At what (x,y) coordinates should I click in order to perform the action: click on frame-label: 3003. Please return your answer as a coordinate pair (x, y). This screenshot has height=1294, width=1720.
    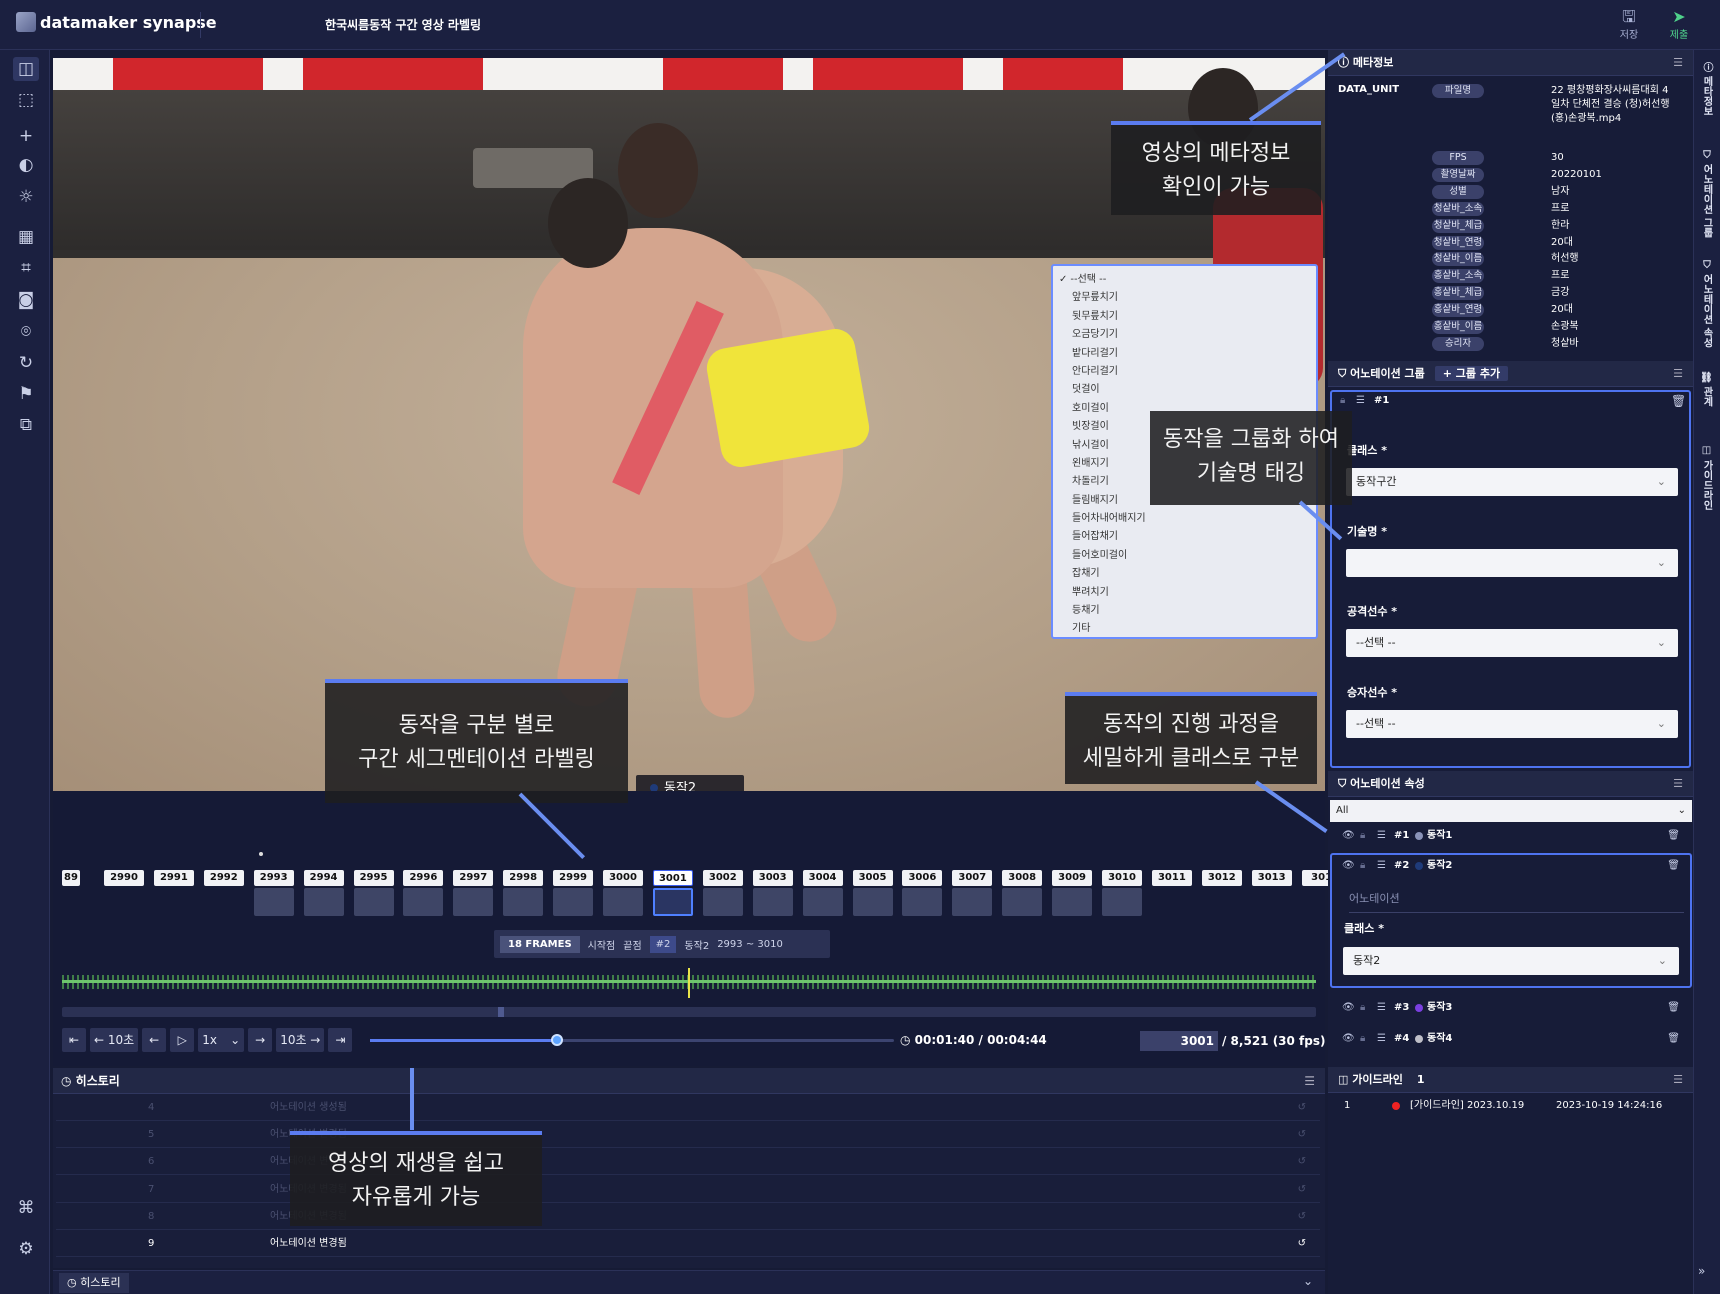
    Looking at the image, I should click on (772, 878).